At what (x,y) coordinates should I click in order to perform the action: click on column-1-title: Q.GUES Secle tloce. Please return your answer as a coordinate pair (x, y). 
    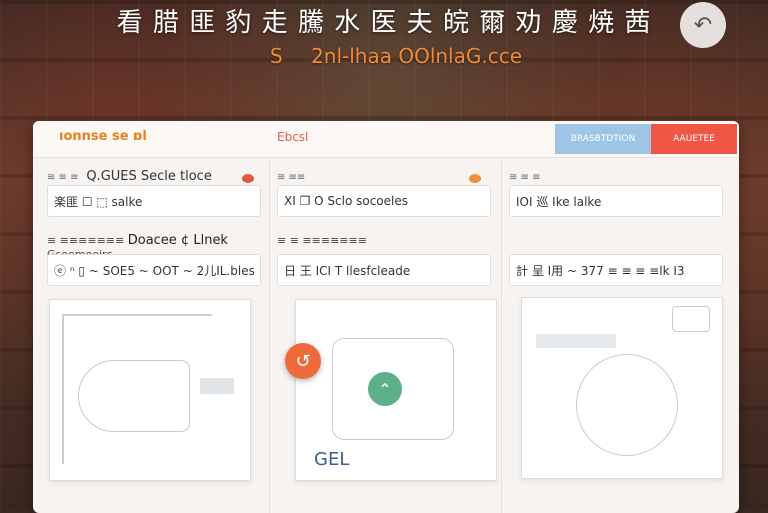
    Looking at the image, I should click on (149, 176).